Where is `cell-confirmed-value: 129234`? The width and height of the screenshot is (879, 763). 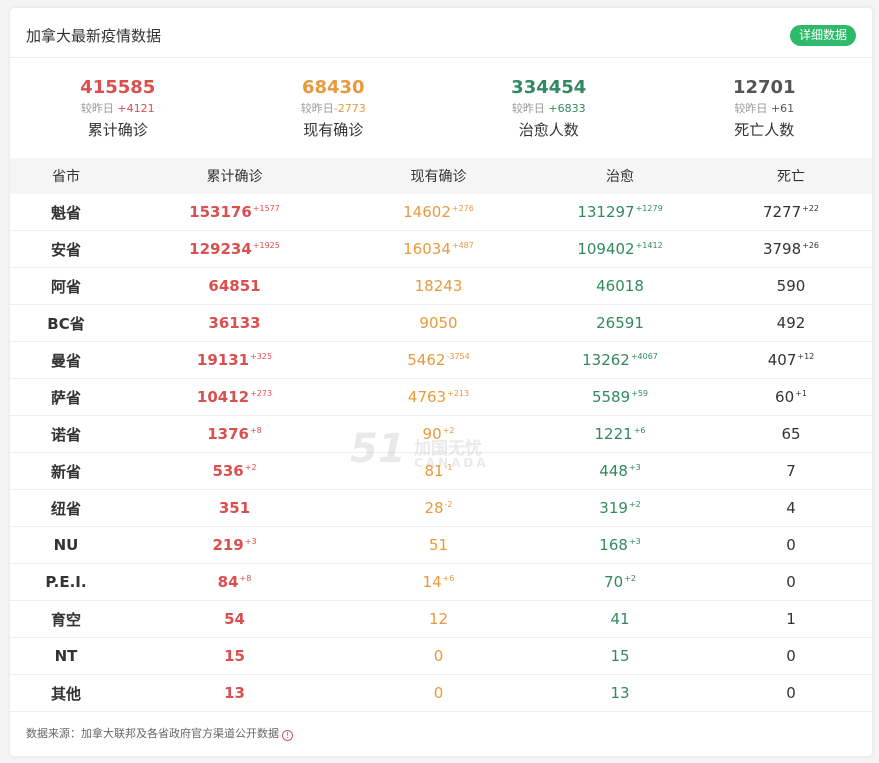 cell-confirmed-value: 129234 is located at coordinates (220, 249).